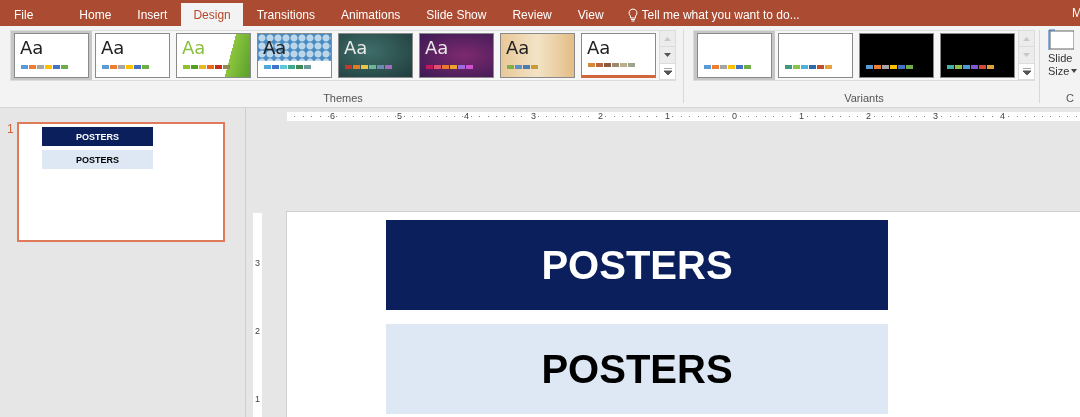 This screenshot has width=1080, height=417. I want to click on caret-icon, so click(1074, 71).